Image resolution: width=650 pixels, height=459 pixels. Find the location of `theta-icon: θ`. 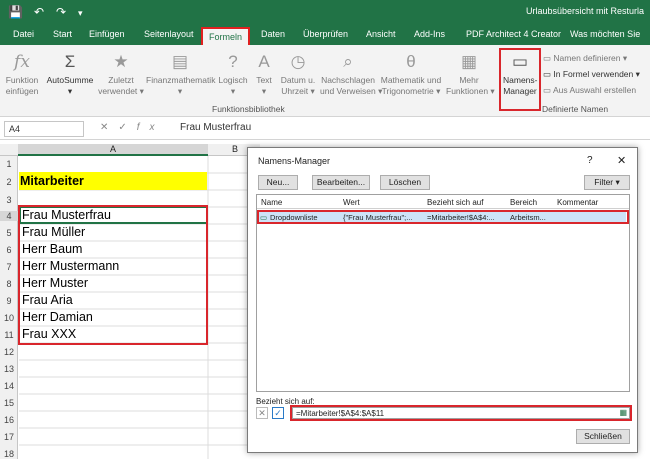

theta-icon: θ is located at coordinates (411, 61).